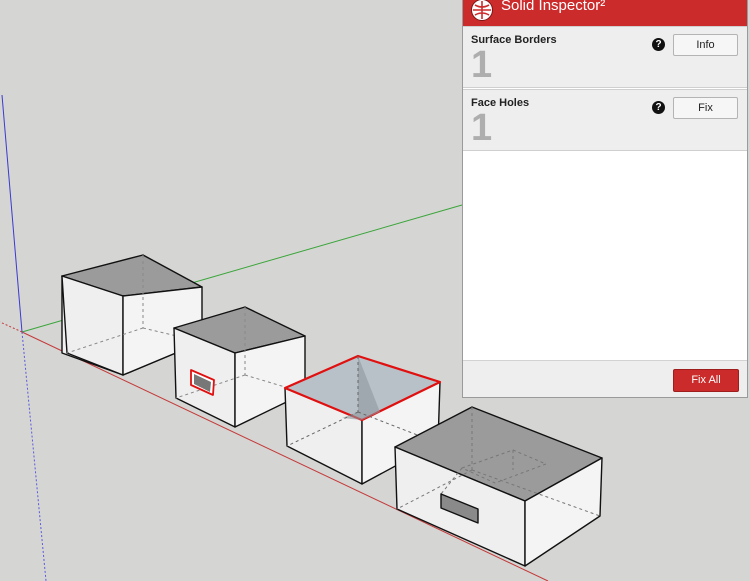  Describe the element at coordinates (605, 378) in the screenshot. I see `panel-footer: Fix All` at that location.